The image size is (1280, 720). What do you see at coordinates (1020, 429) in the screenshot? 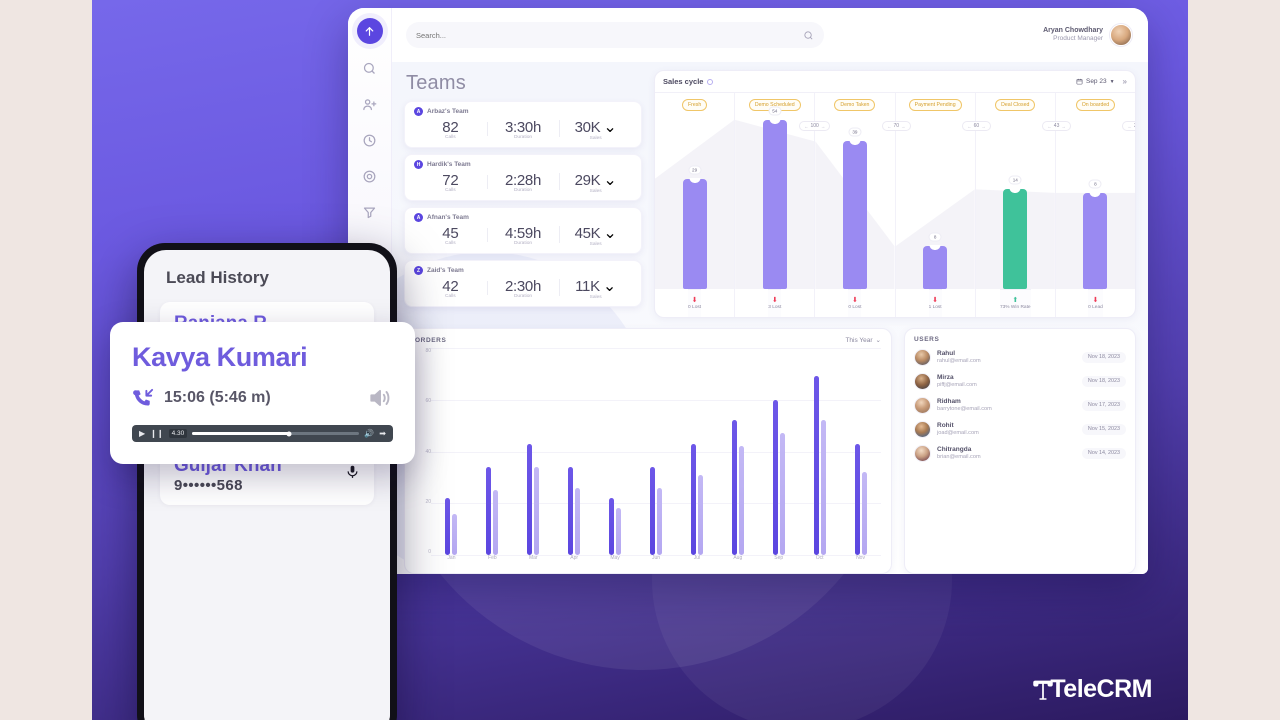
I see `list-item: Rohit joad@email.com Nov 15, 2023` at bounding box center [1020, 429].